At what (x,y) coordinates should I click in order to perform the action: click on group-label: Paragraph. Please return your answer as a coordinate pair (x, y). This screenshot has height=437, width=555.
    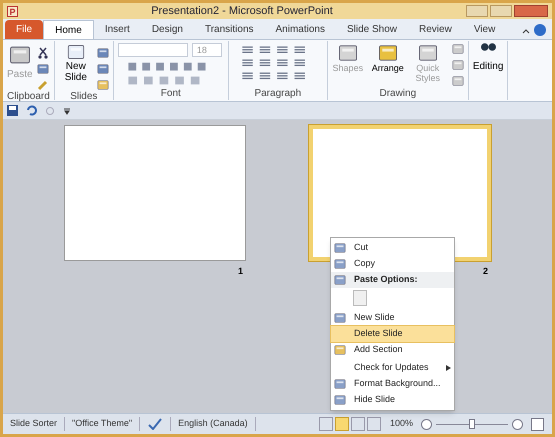
    Looking at the image, I should click on (277, 94).